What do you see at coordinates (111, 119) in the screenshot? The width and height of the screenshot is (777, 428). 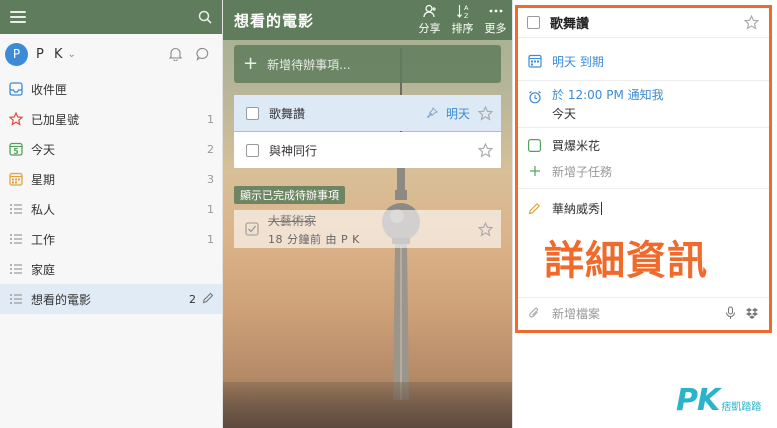 I see `sidebar-item-starred: 已加星號 1` at bounding box center [111, 119].